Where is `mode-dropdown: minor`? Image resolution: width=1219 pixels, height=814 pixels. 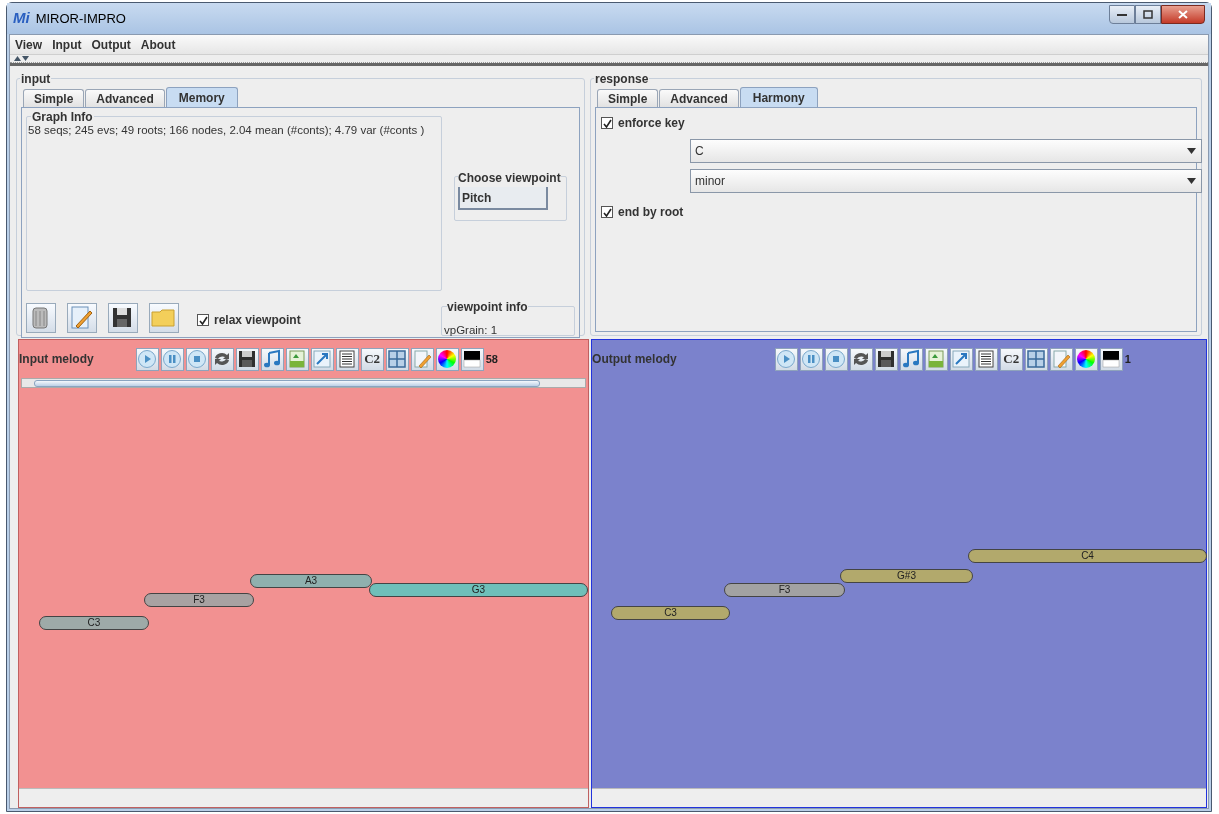 mode-dropdown: minor is located at coordinates (946, 181).